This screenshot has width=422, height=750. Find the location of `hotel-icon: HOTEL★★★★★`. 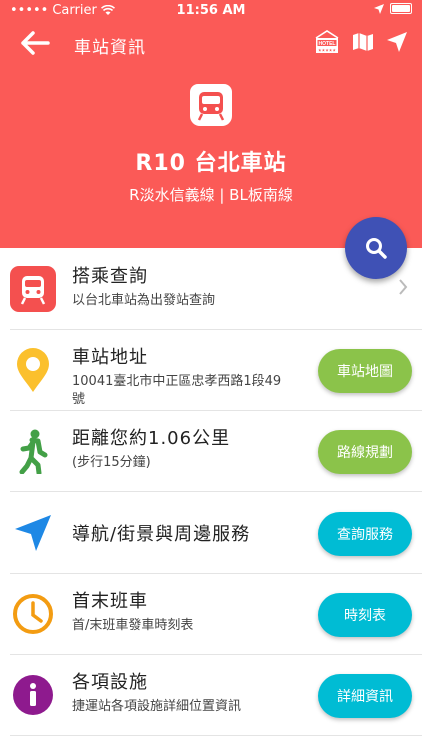

hotel-icon: HOTEL★★★★★ is located at coordinates (327, 42).